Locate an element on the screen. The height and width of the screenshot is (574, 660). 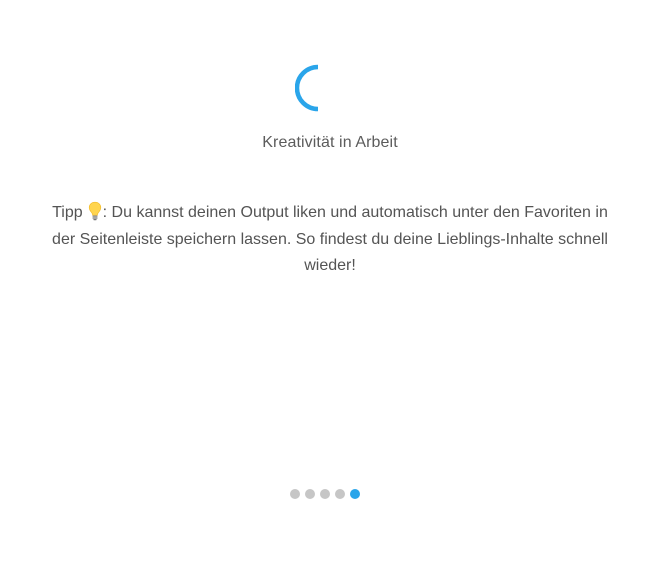
loading-status-text: Kreativität in Arbeit is located at coordinates (330, 142).